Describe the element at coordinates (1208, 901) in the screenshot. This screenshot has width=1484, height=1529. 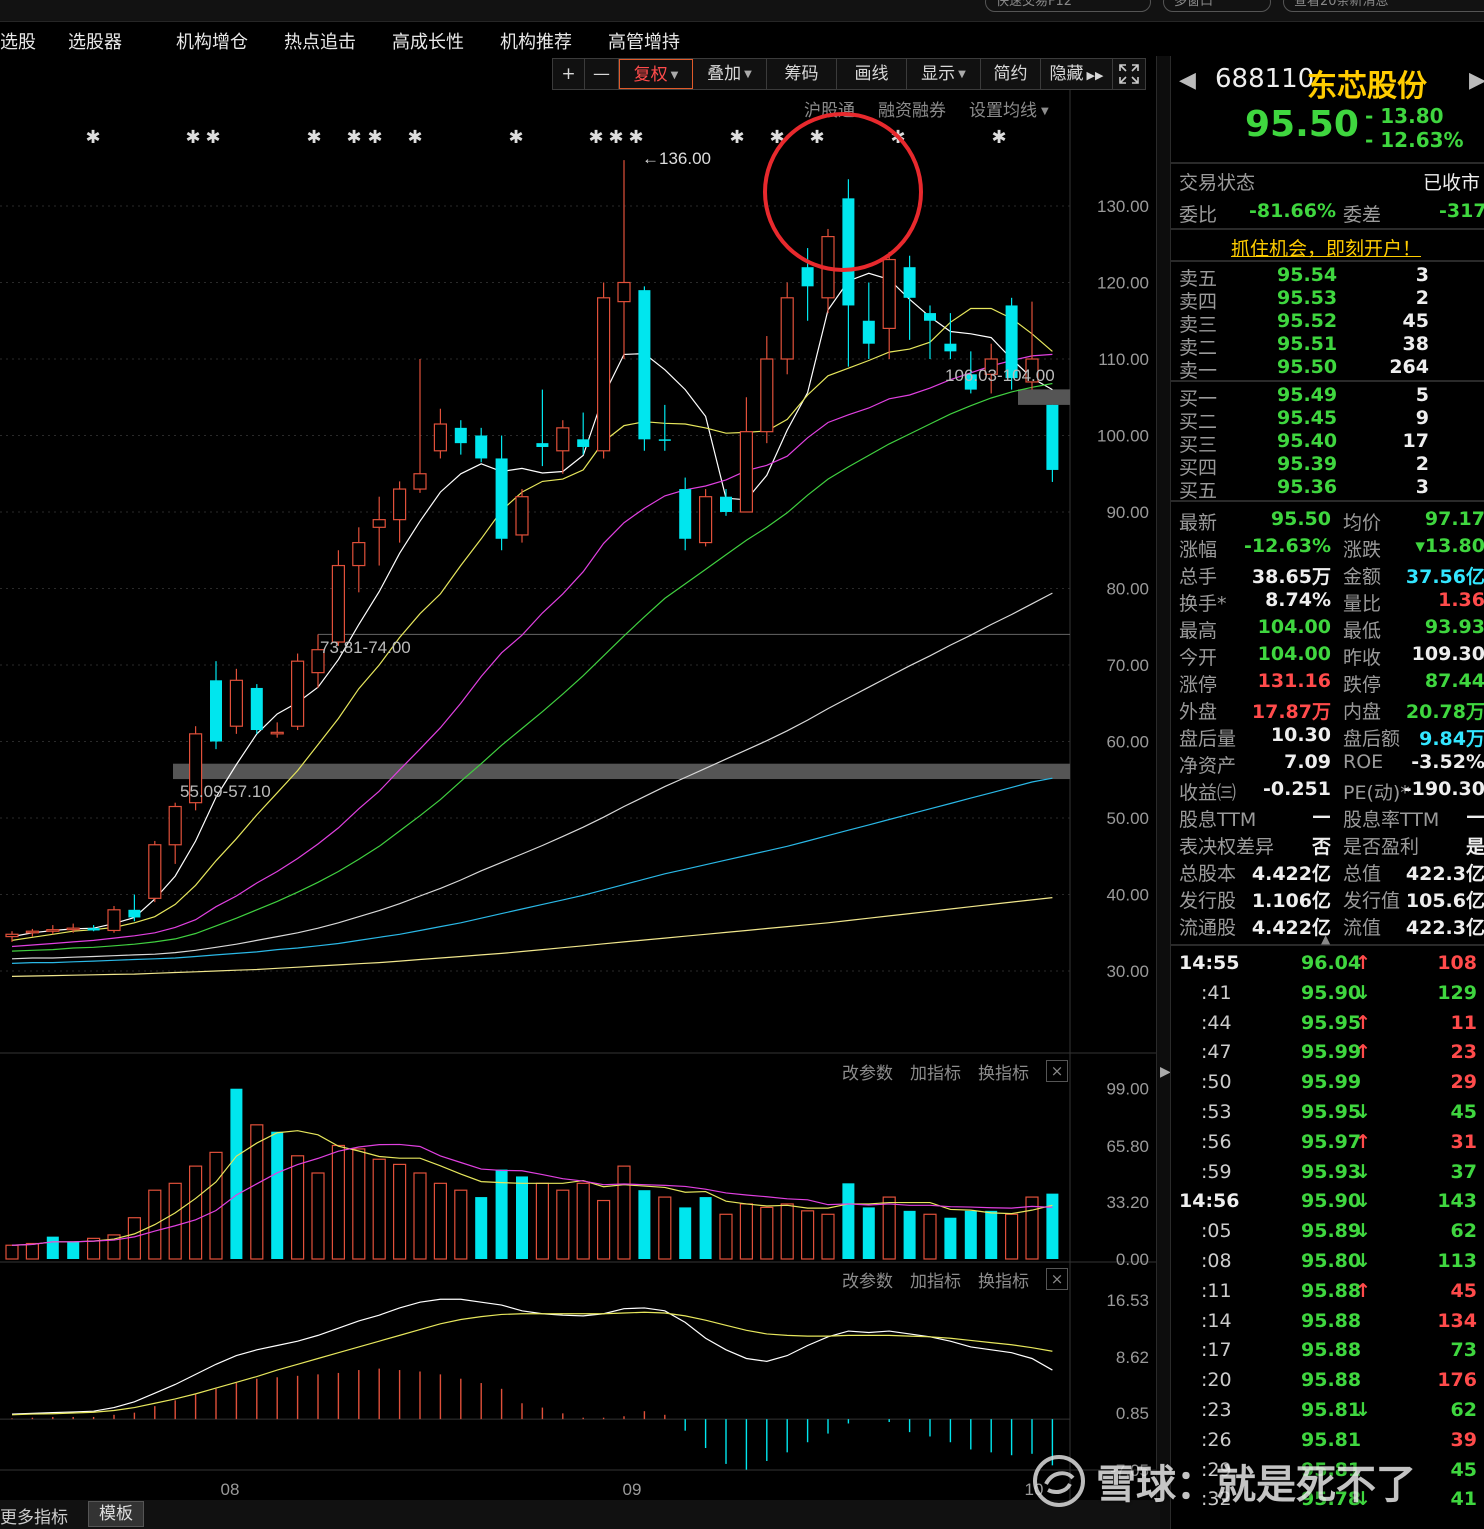
I see `stat-label: 发行股` at that location.